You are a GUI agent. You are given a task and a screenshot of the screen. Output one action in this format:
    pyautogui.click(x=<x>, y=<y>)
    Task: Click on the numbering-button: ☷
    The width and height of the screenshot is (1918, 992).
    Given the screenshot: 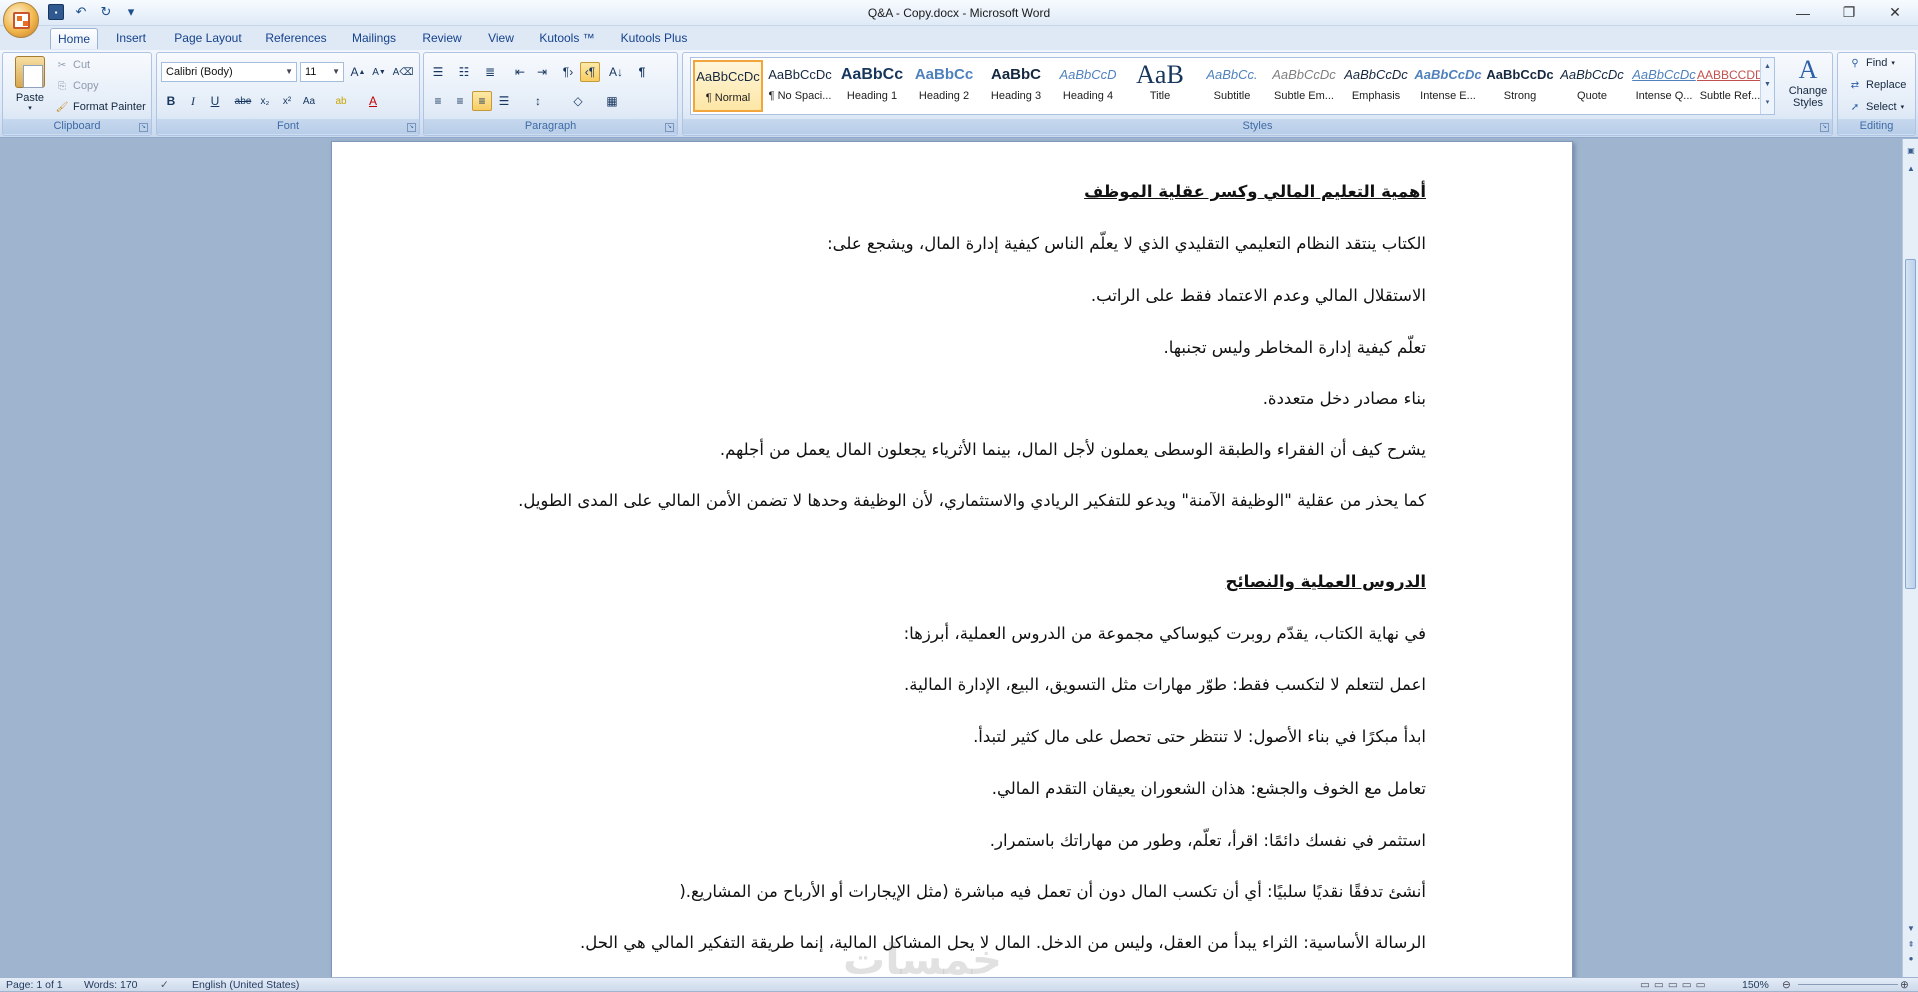 What is the action you would take?
    pyautogui.click(x=464, y=72)
    